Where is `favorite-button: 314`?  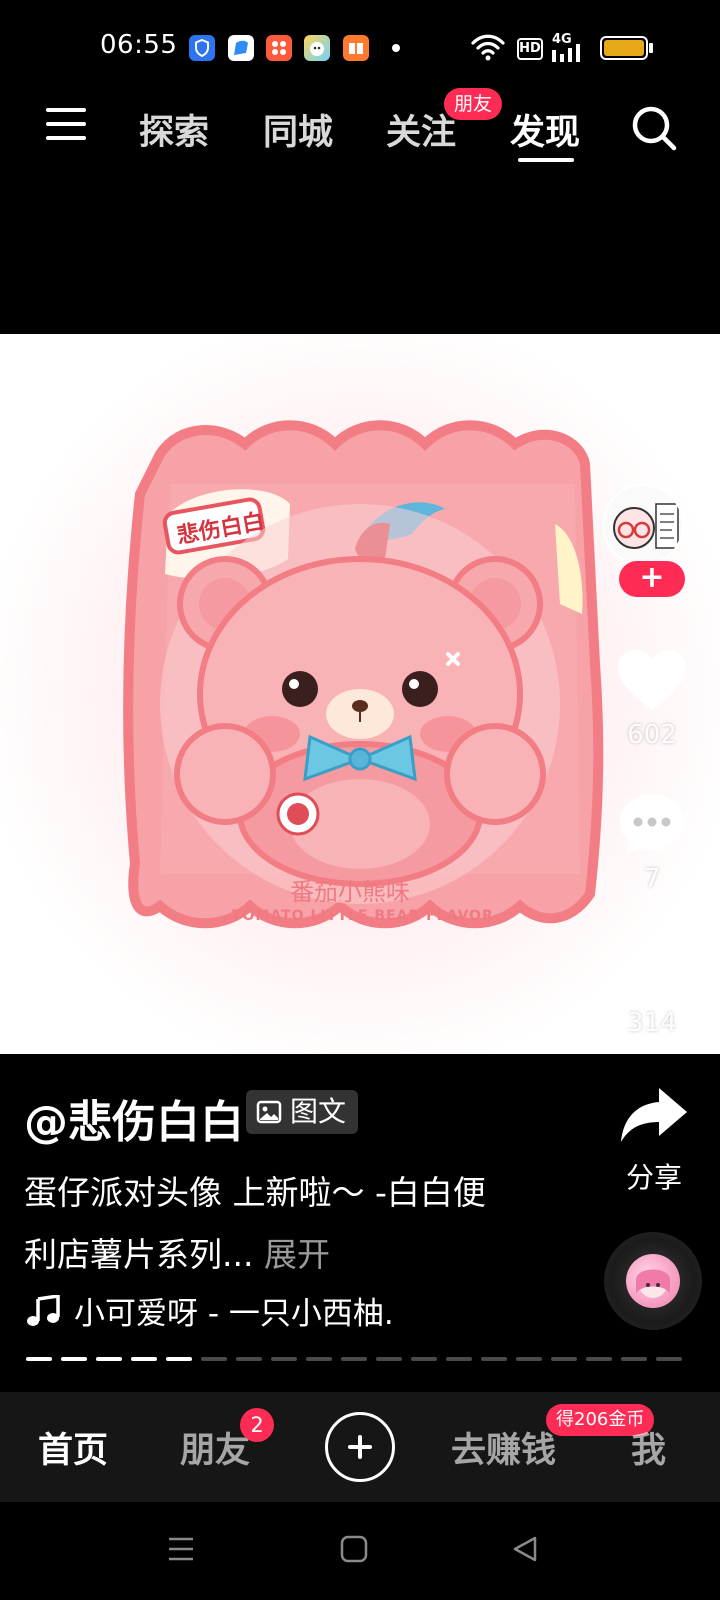
favorite-button: 314 is located at coordinates (652, 986).